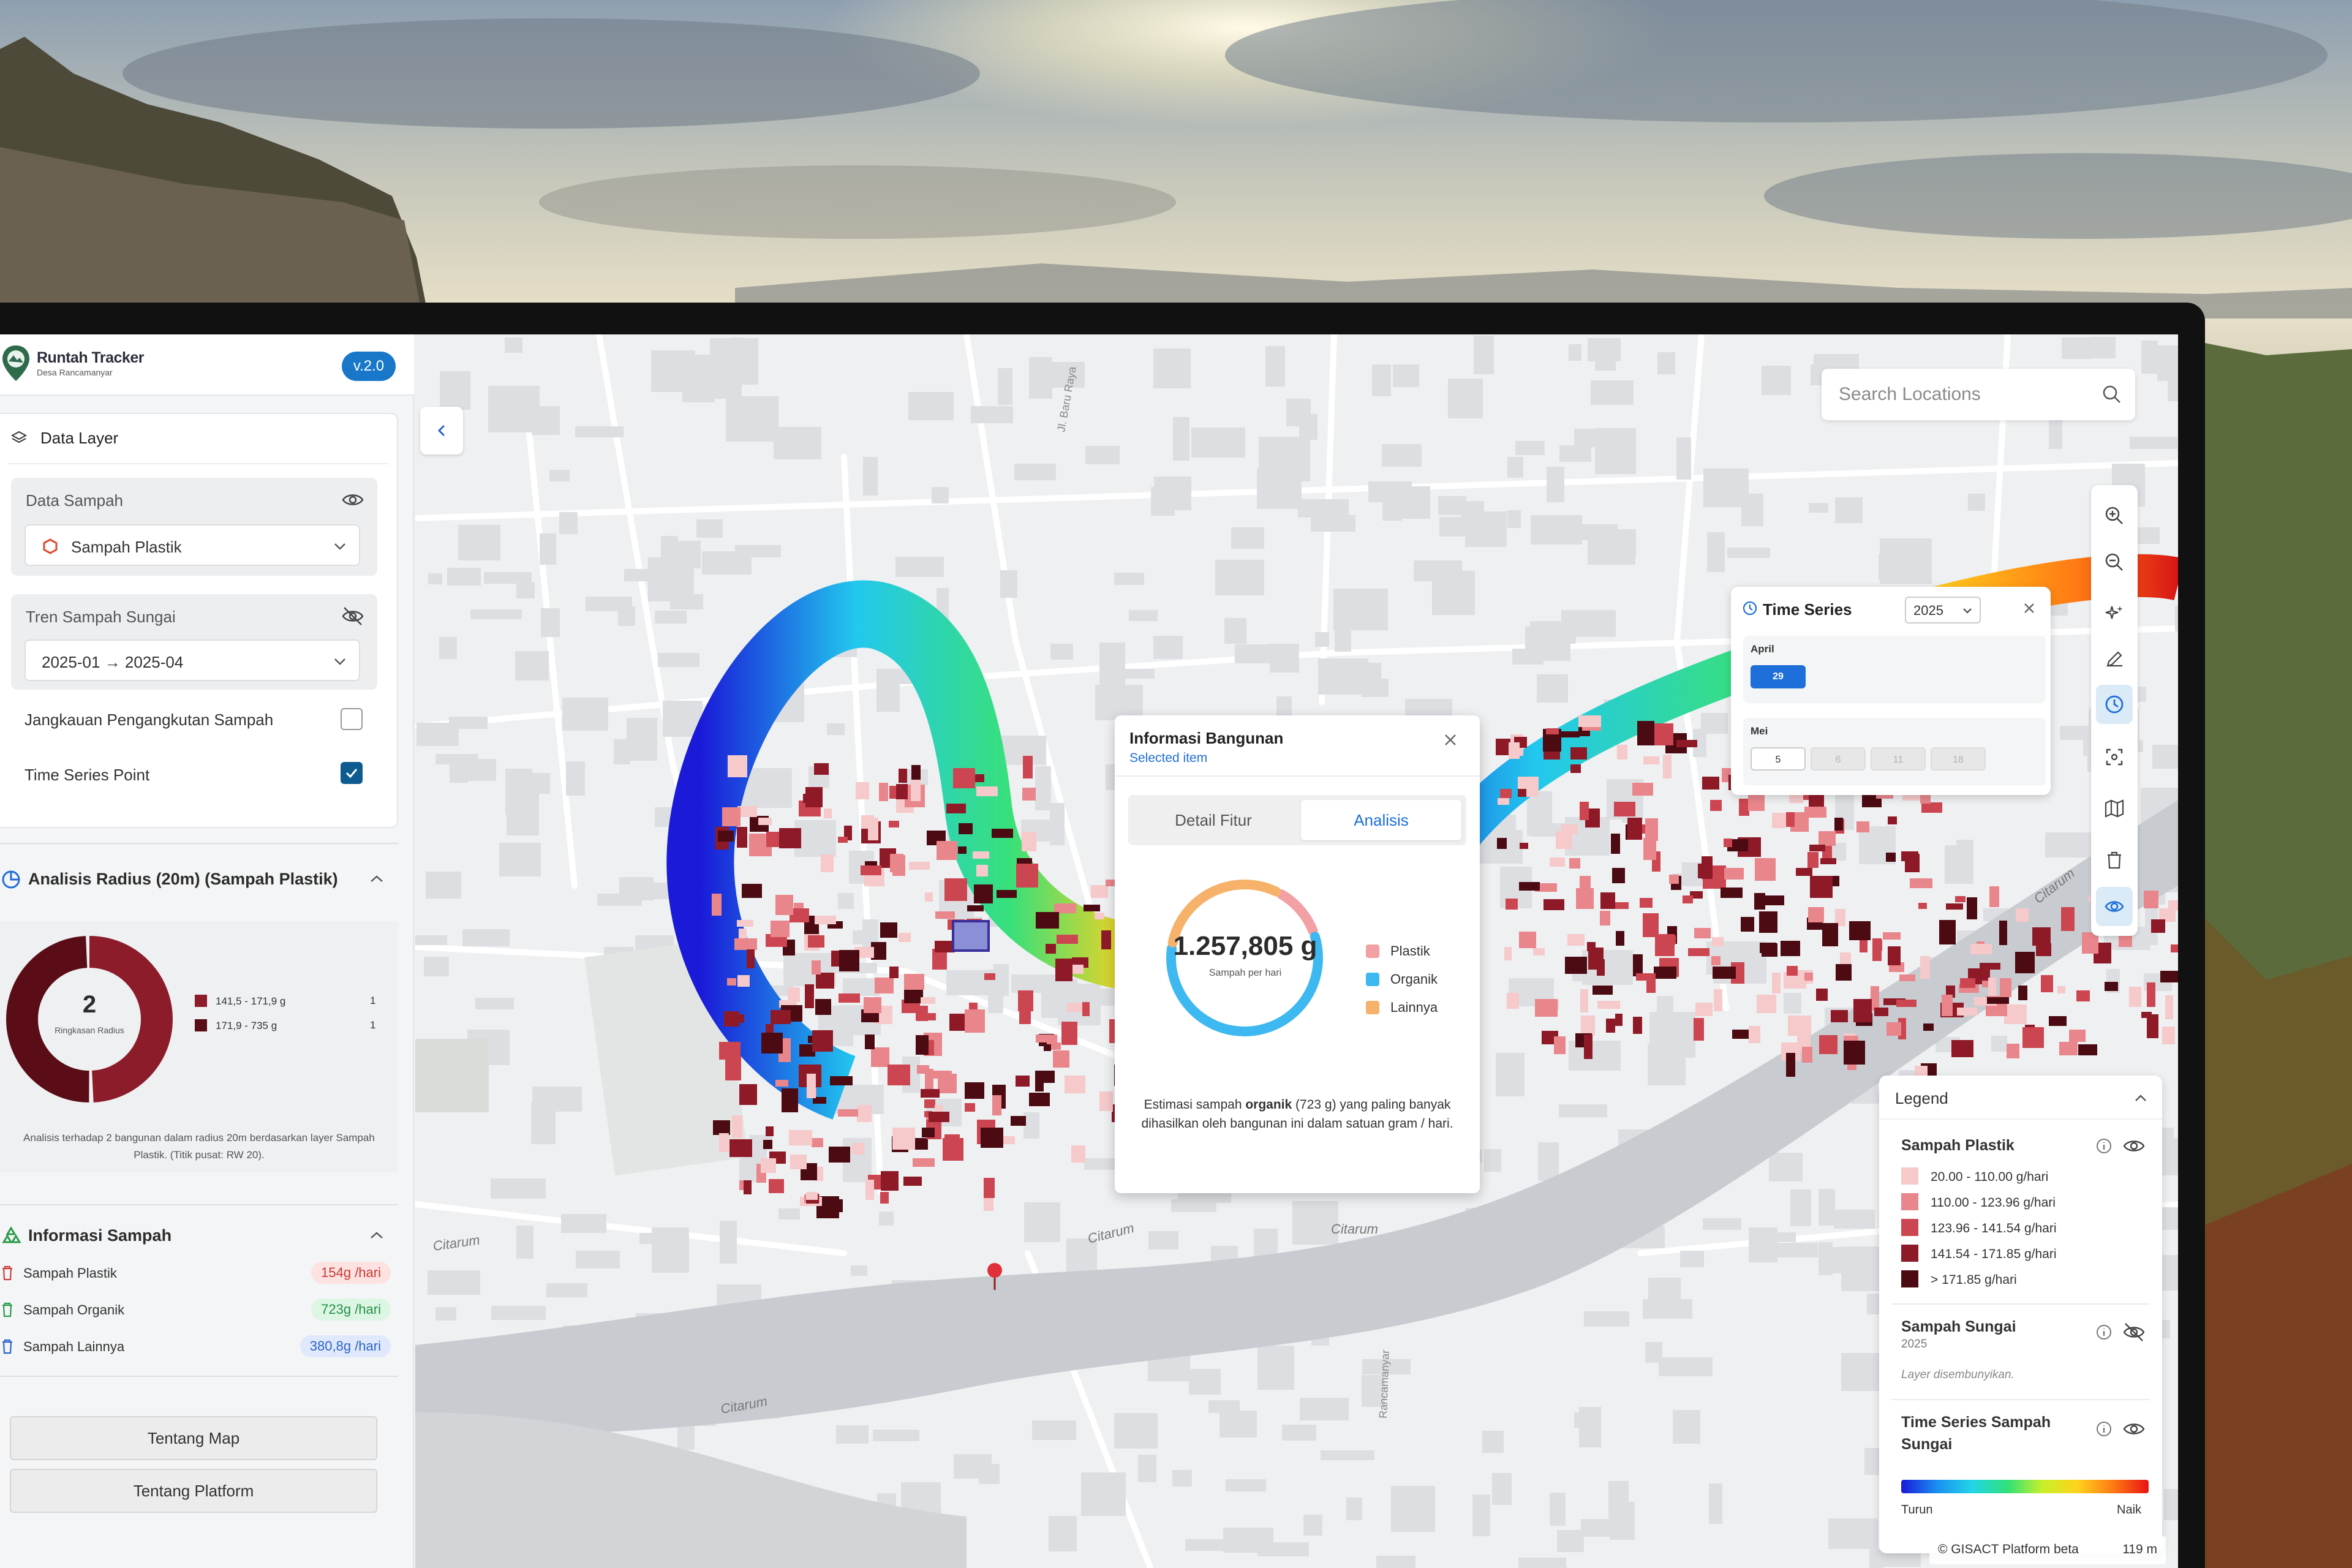 This screenshot has width=2352, height=1568. What do you see at coordinates (2114, 613) in the screenshot?
I see `ai-sparkle-button` at bounding box center [2114, 613].